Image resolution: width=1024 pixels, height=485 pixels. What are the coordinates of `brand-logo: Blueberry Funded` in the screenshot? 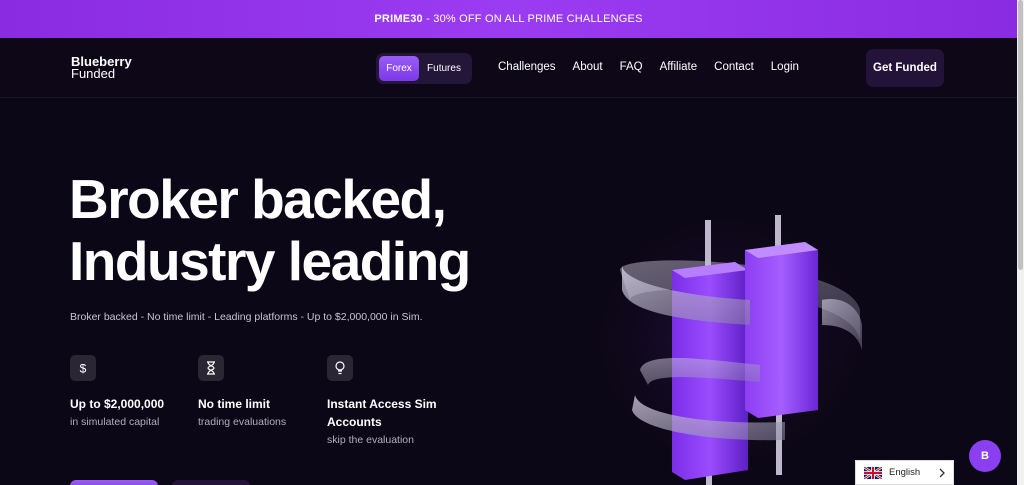 It's located at (101, 68).